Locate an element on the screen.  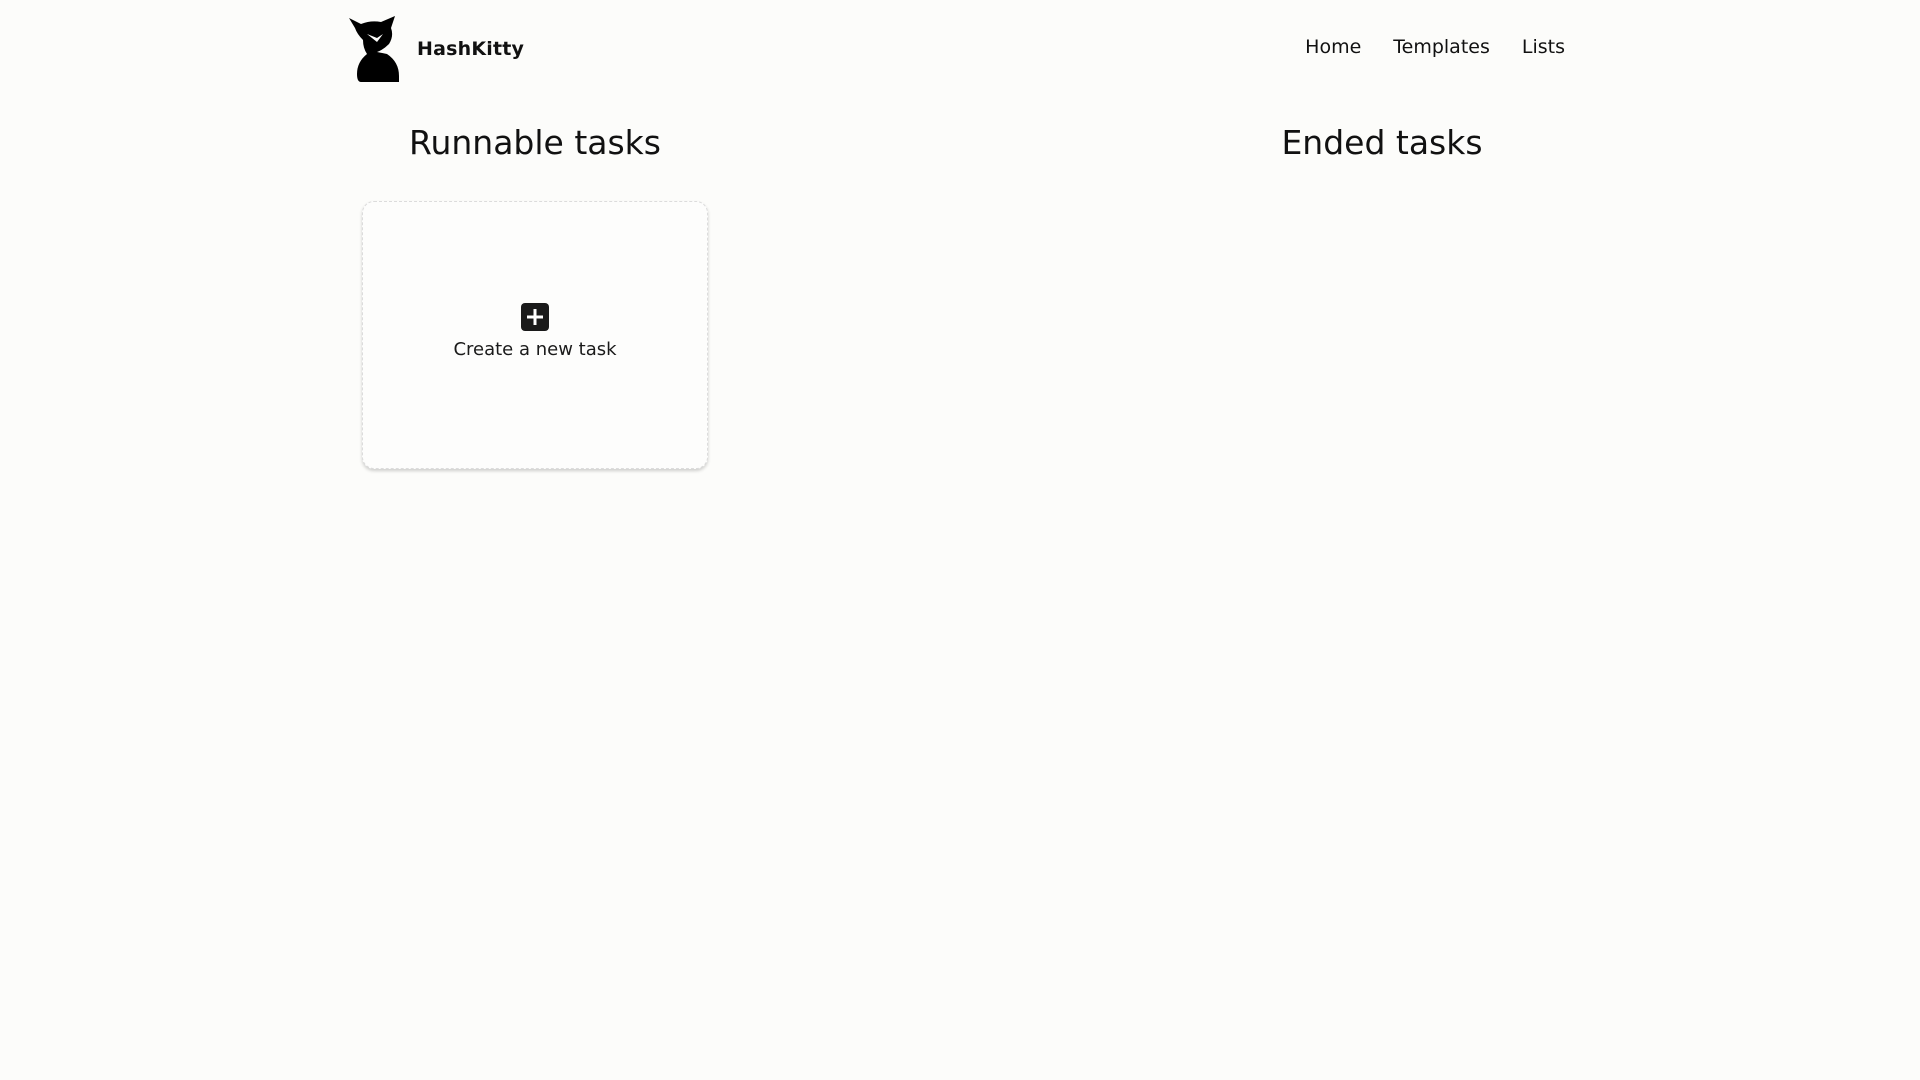
plus-square-icon is located at coordinates (535, 316).